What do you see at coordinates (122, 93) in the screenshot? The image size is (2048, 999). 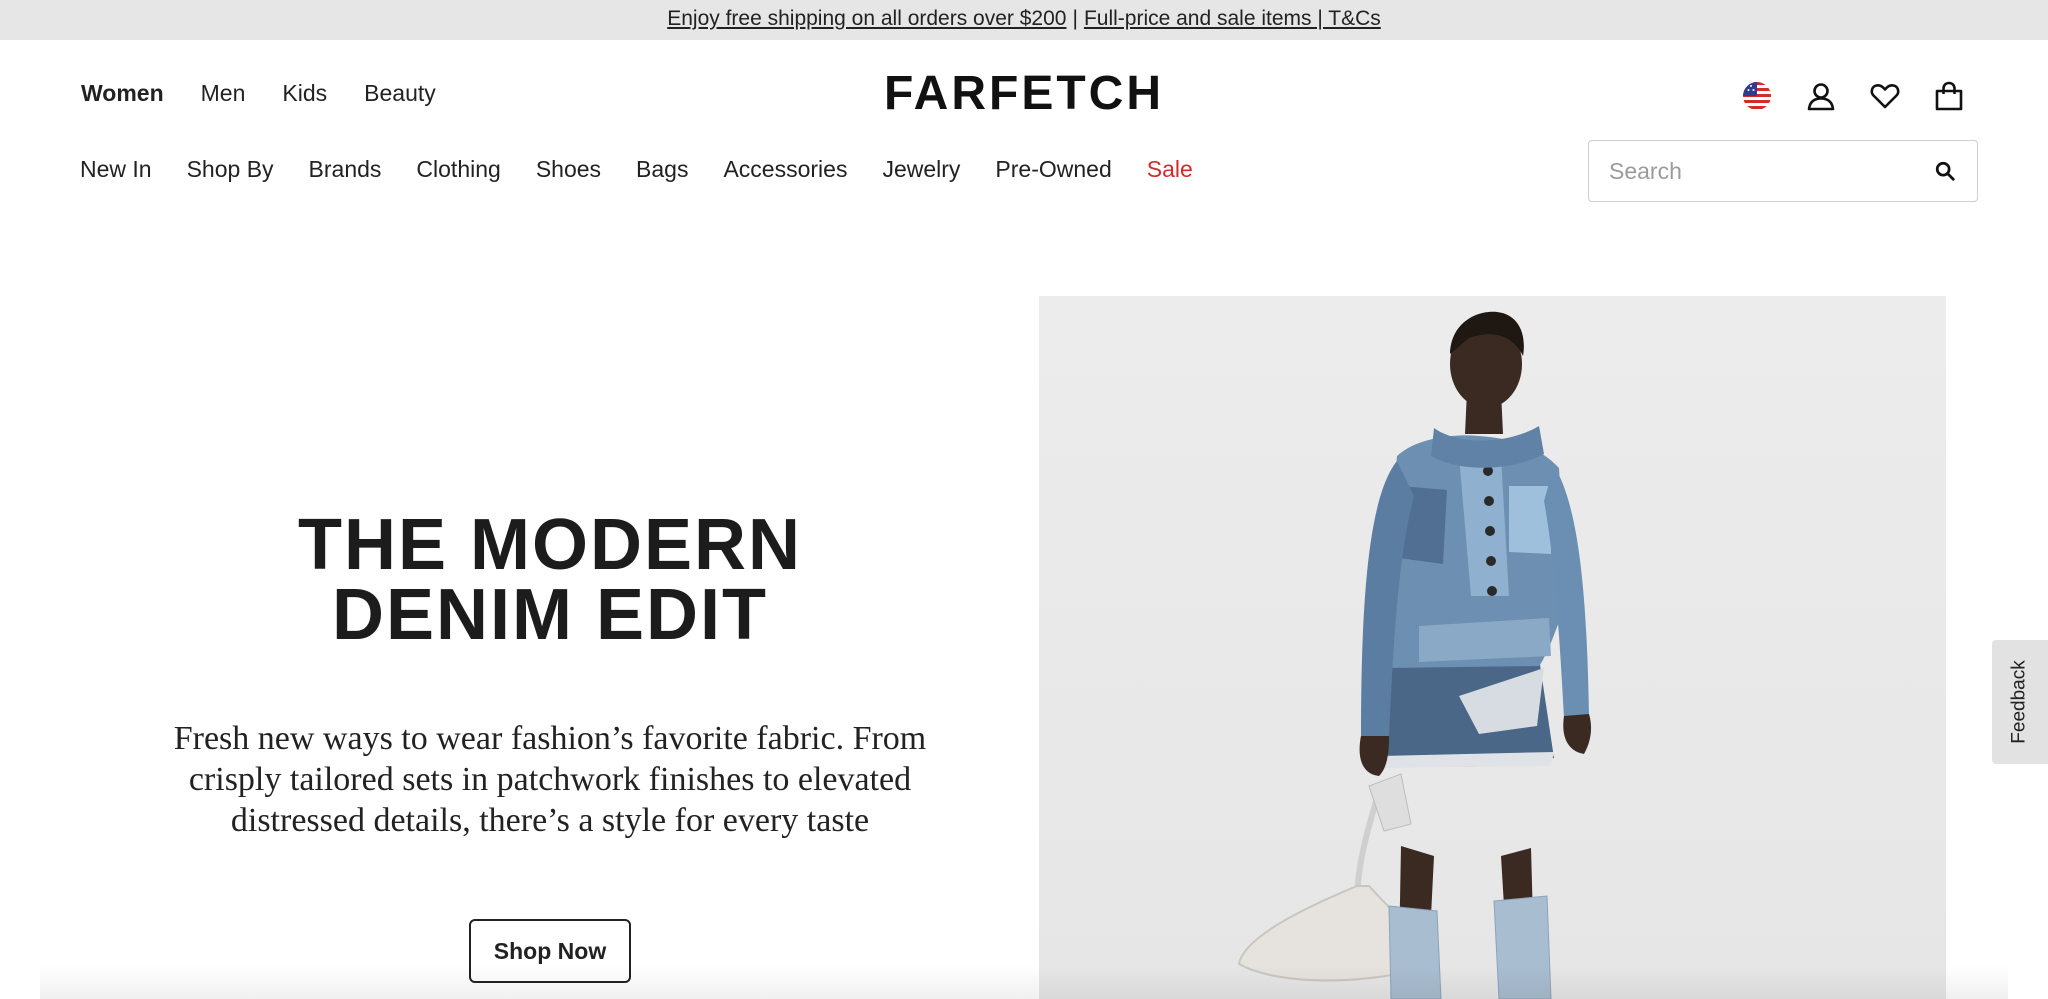 I see `gender-tab-women: Women` at bounding box center [122, 93].